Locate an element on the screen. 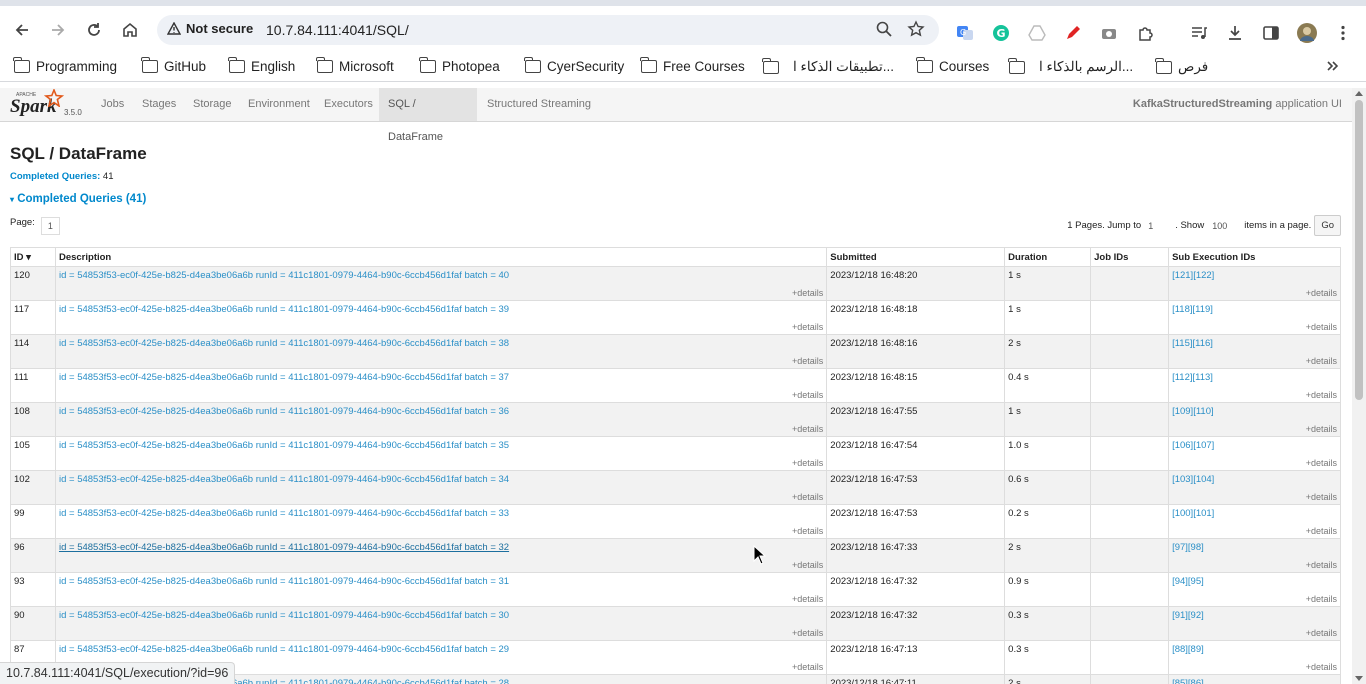 The height and width of the screenshot is (684, 1366). grammarly-extension-icon: G is located at coordinates (1001, 33).